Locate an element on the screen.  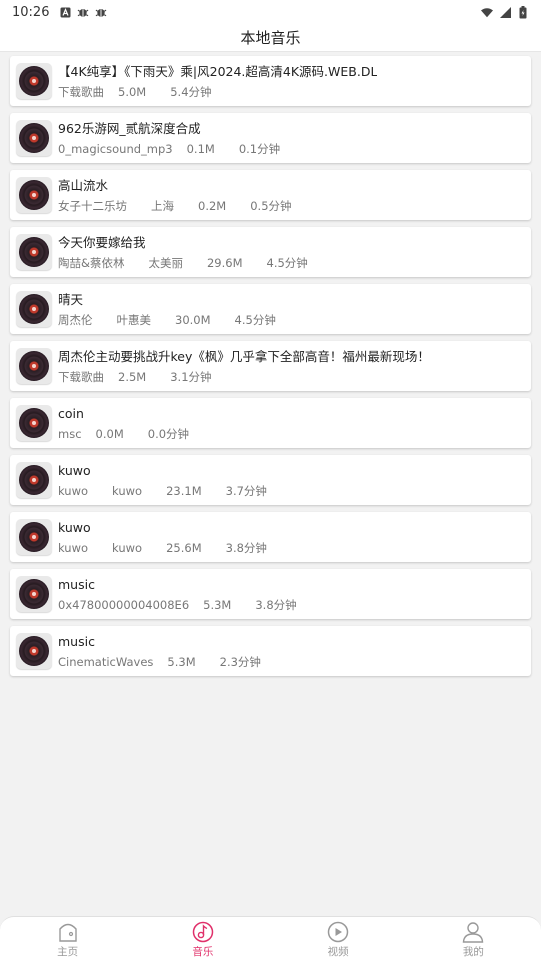
song-meta: 0_magicsound_mp3 0.1M 0.1分钟 is located at coordinates (181, 149).